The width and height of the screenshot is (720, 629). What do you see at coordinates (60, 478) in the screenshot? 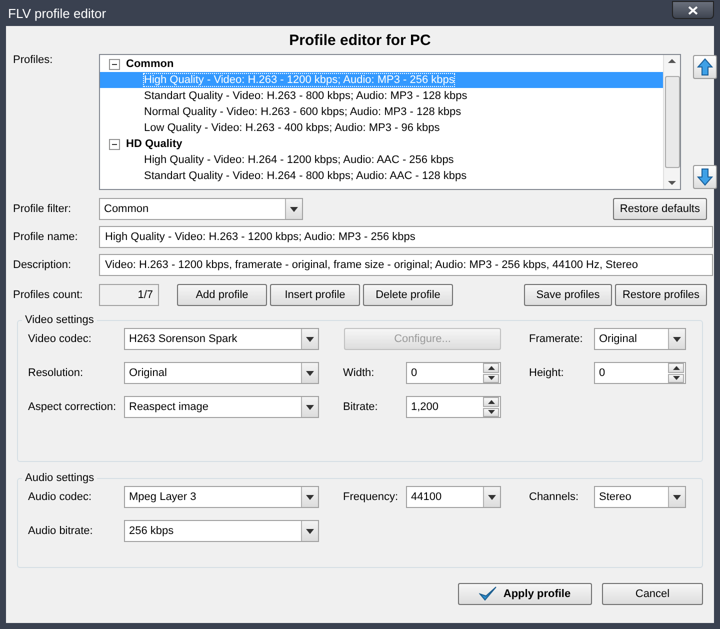
I see `group-title: Audio settings` at bounding box center [60, 478].